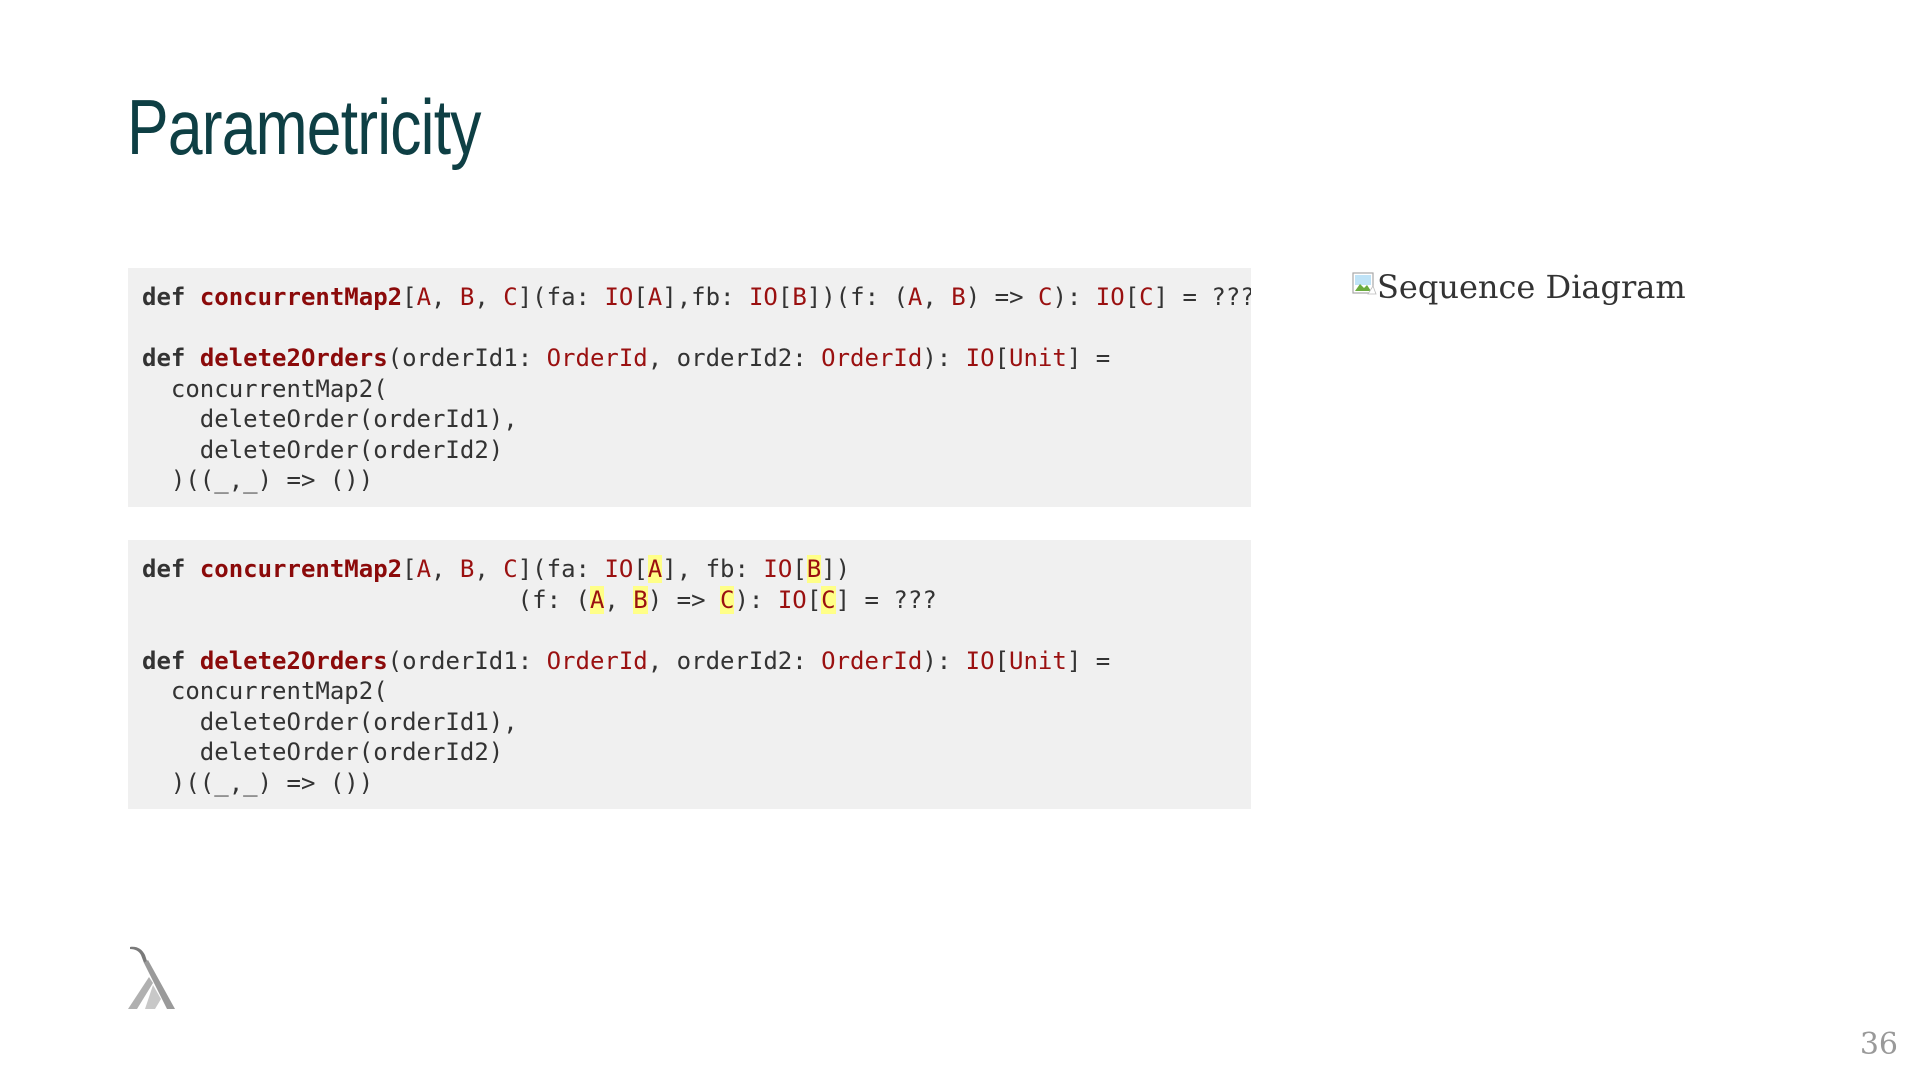 This screenshot has width=1920, height=1080. I want to click on lambda-logo, so click(151, 977).